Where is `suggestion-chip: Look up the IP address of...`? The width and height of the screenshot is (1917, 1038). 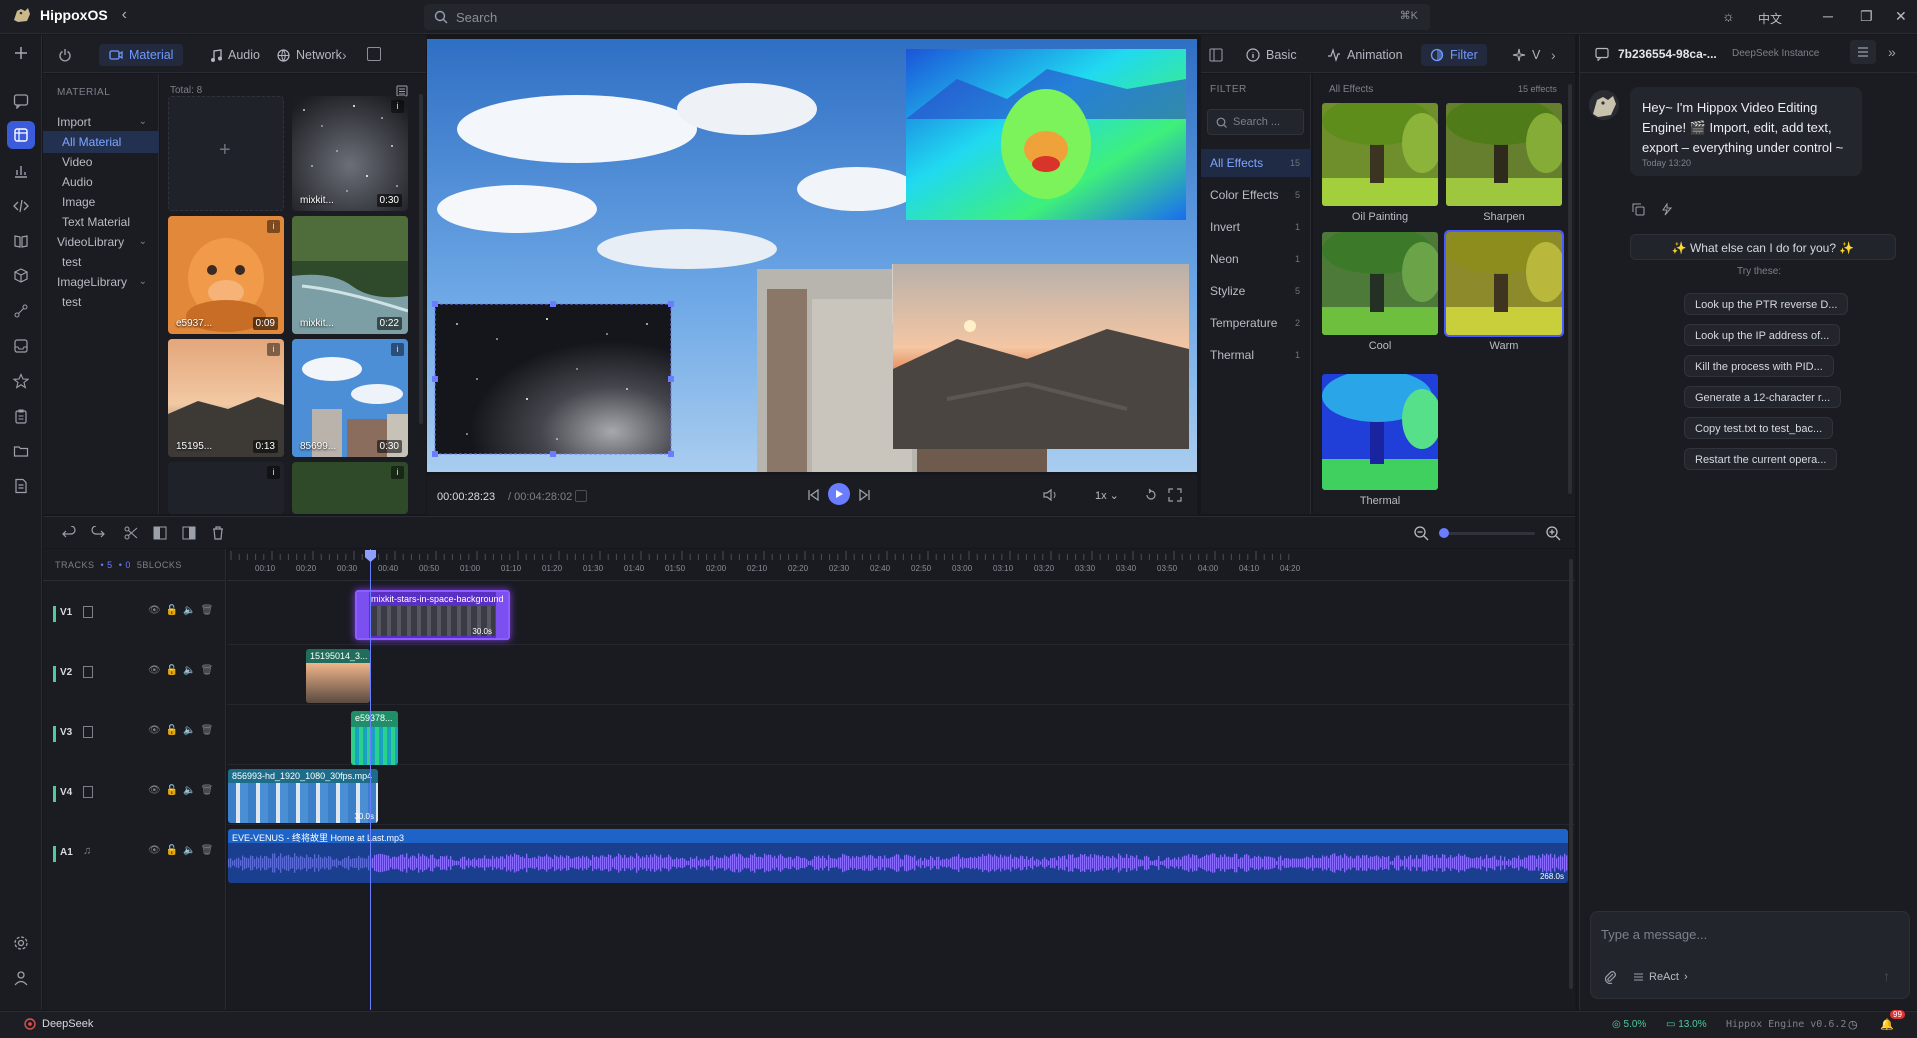 suggestion-chip: Look up the IP address of... is located at coordinates (1762, 335).